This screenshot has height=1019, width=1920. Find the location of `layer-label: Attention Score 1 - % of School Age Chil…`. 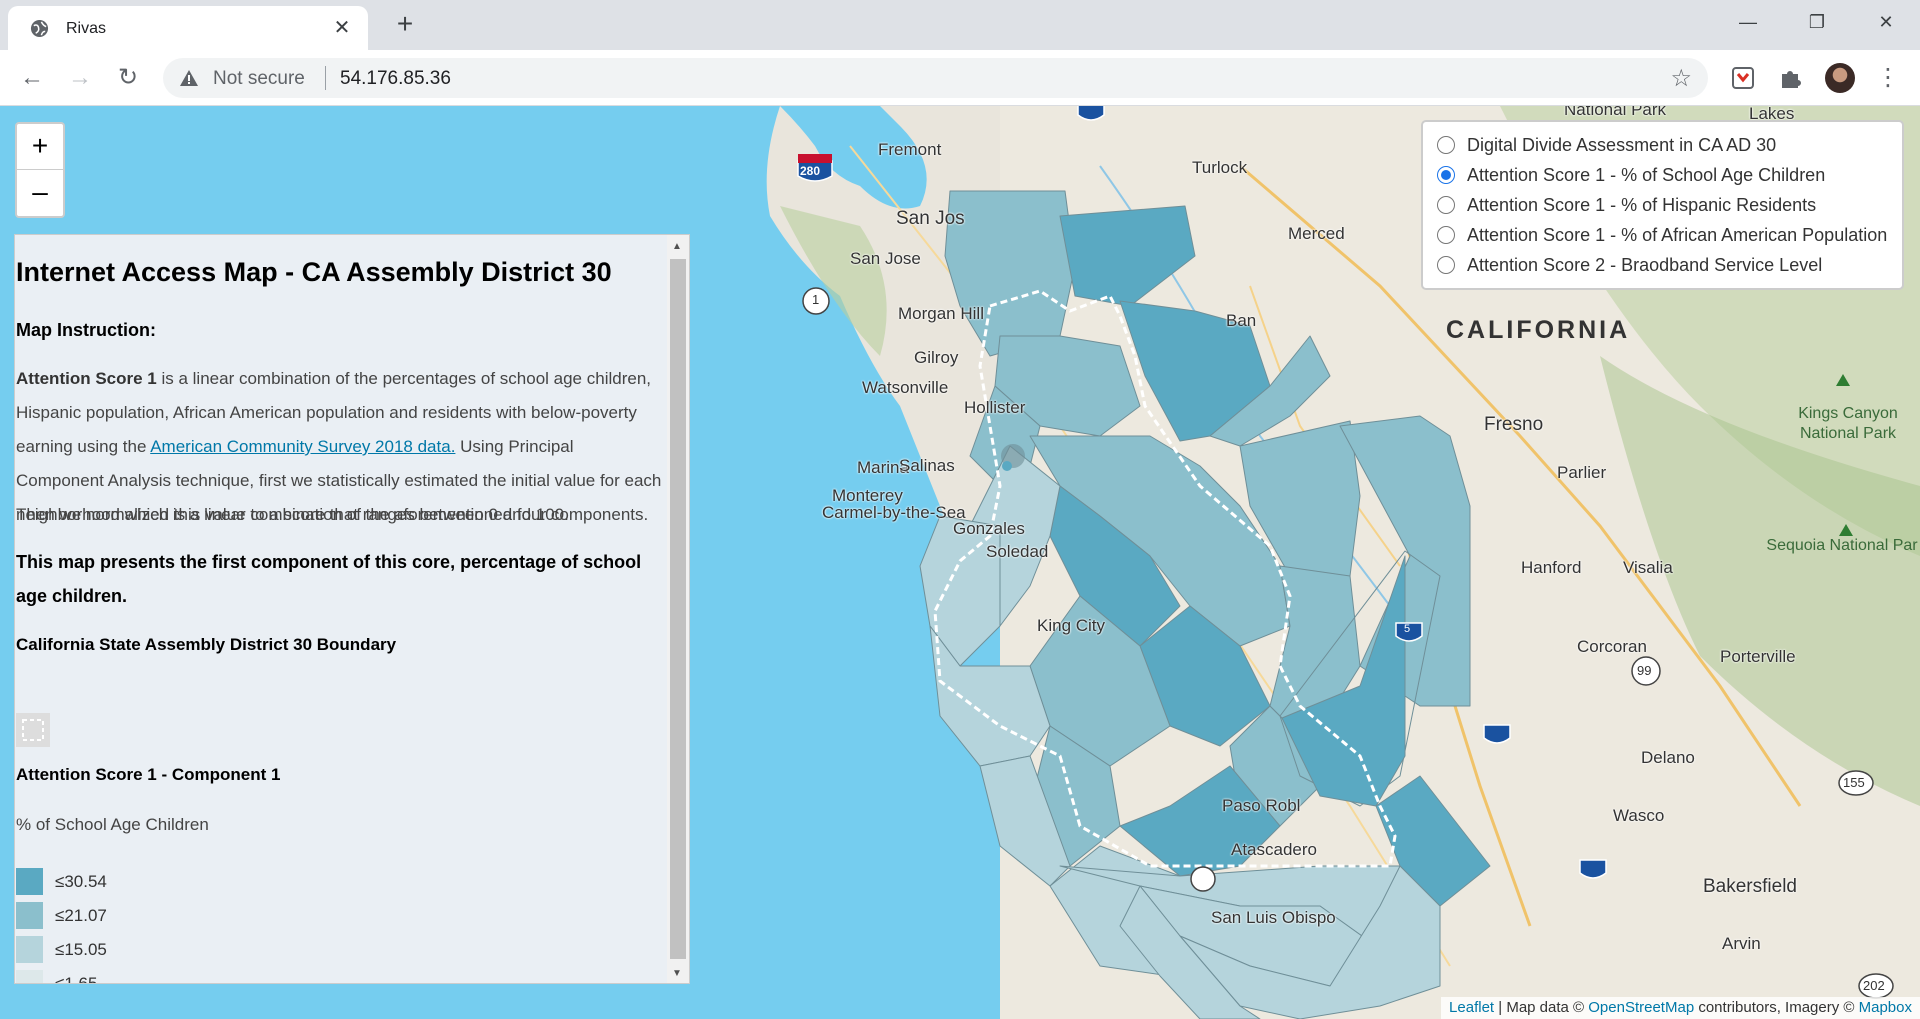

layer-label: Attention Score 1 - % of School Age Chil… is located at coordinates (1646, 174).